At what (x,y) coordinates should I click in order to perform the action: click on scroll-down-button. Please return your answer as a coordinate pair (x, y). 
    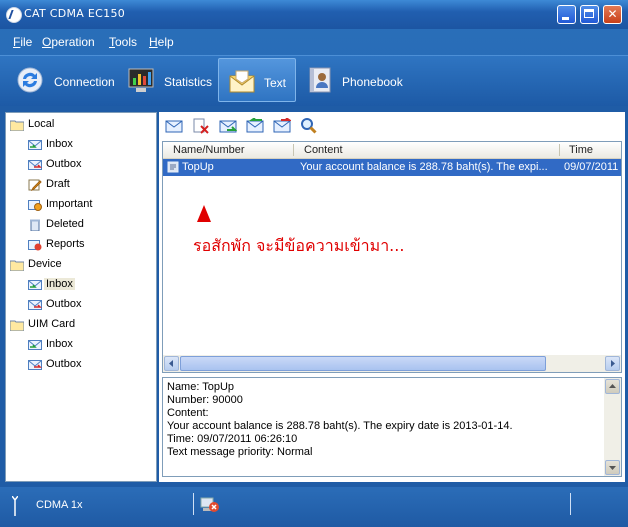
    Looking at the image, I should click on (612, 467).